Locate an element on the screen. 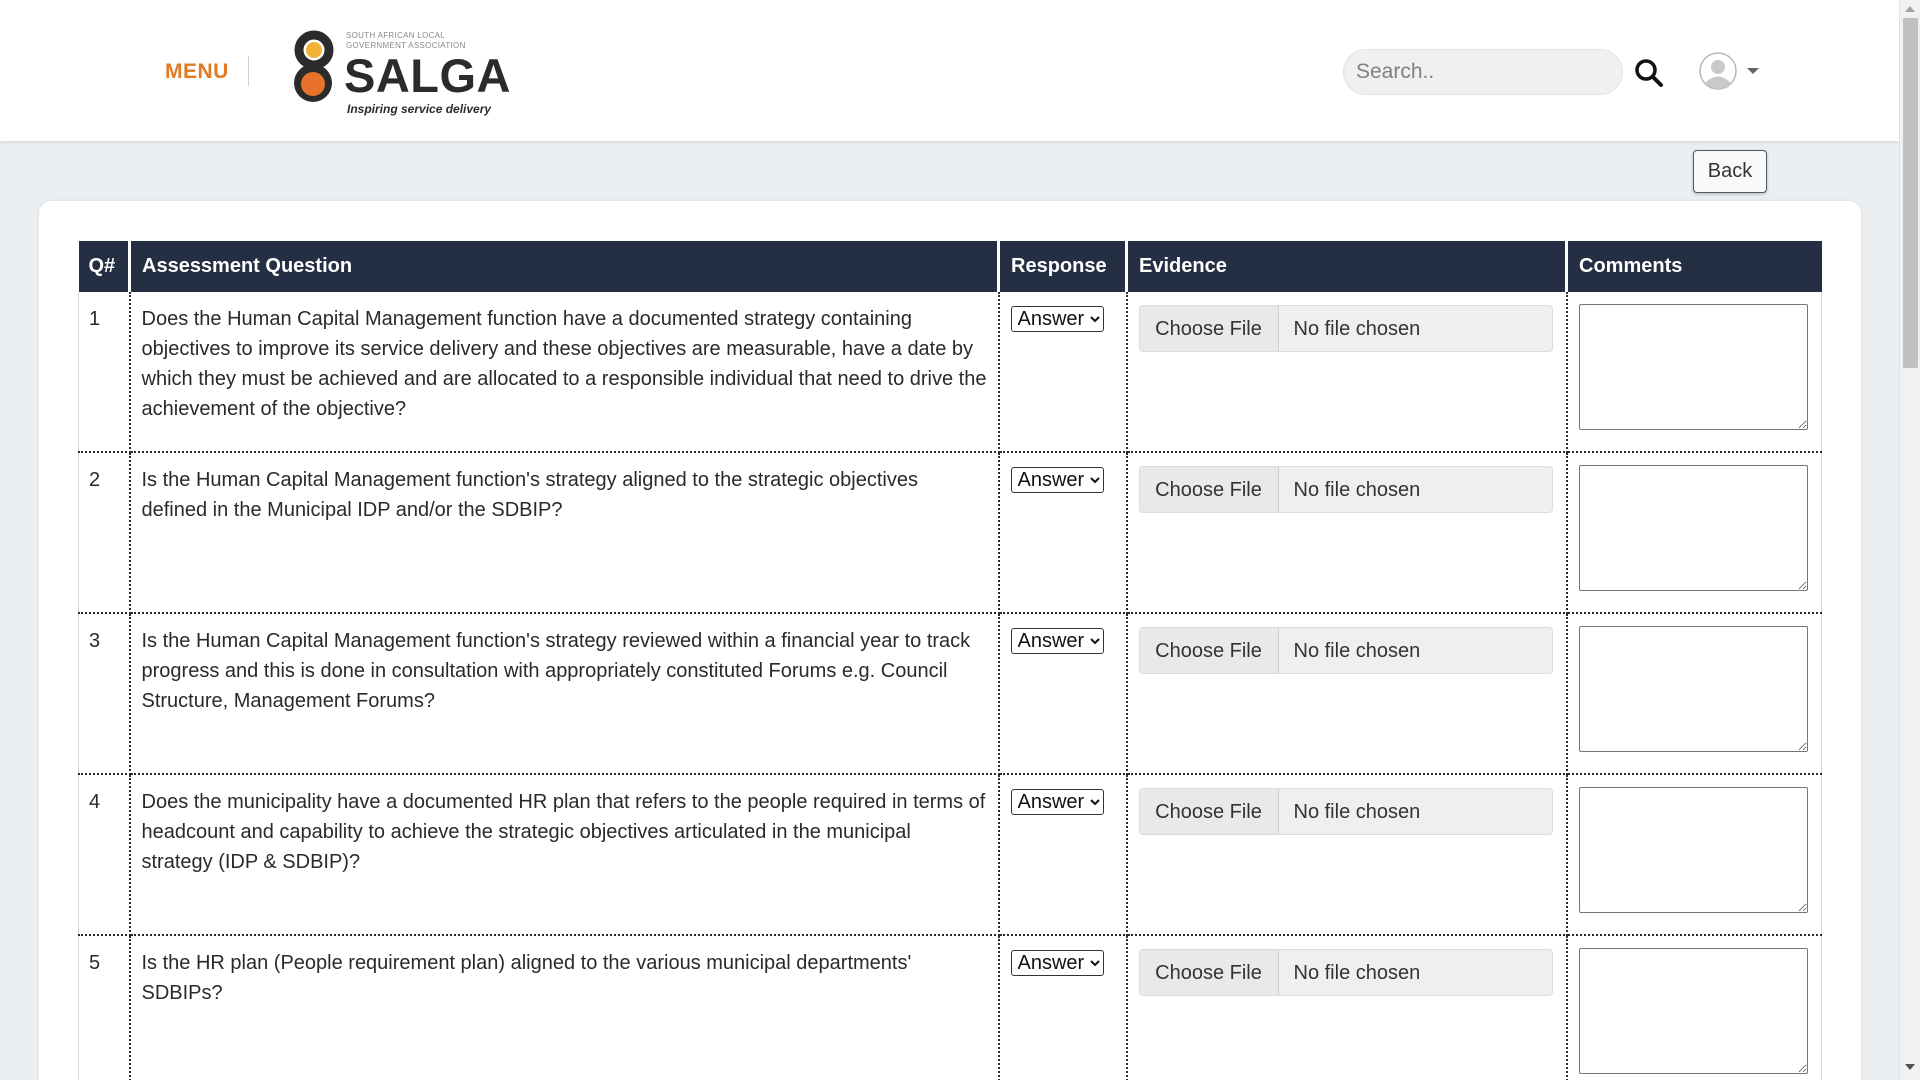  scroll-up-arrow-icon is located at coordinates (1910, 9).